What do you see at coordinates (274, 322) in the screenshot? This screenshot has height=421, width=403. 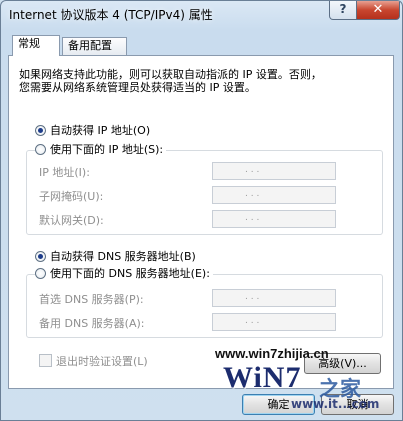 I see `alternate-dns-field: . . .` at bounding box center [274, 322].